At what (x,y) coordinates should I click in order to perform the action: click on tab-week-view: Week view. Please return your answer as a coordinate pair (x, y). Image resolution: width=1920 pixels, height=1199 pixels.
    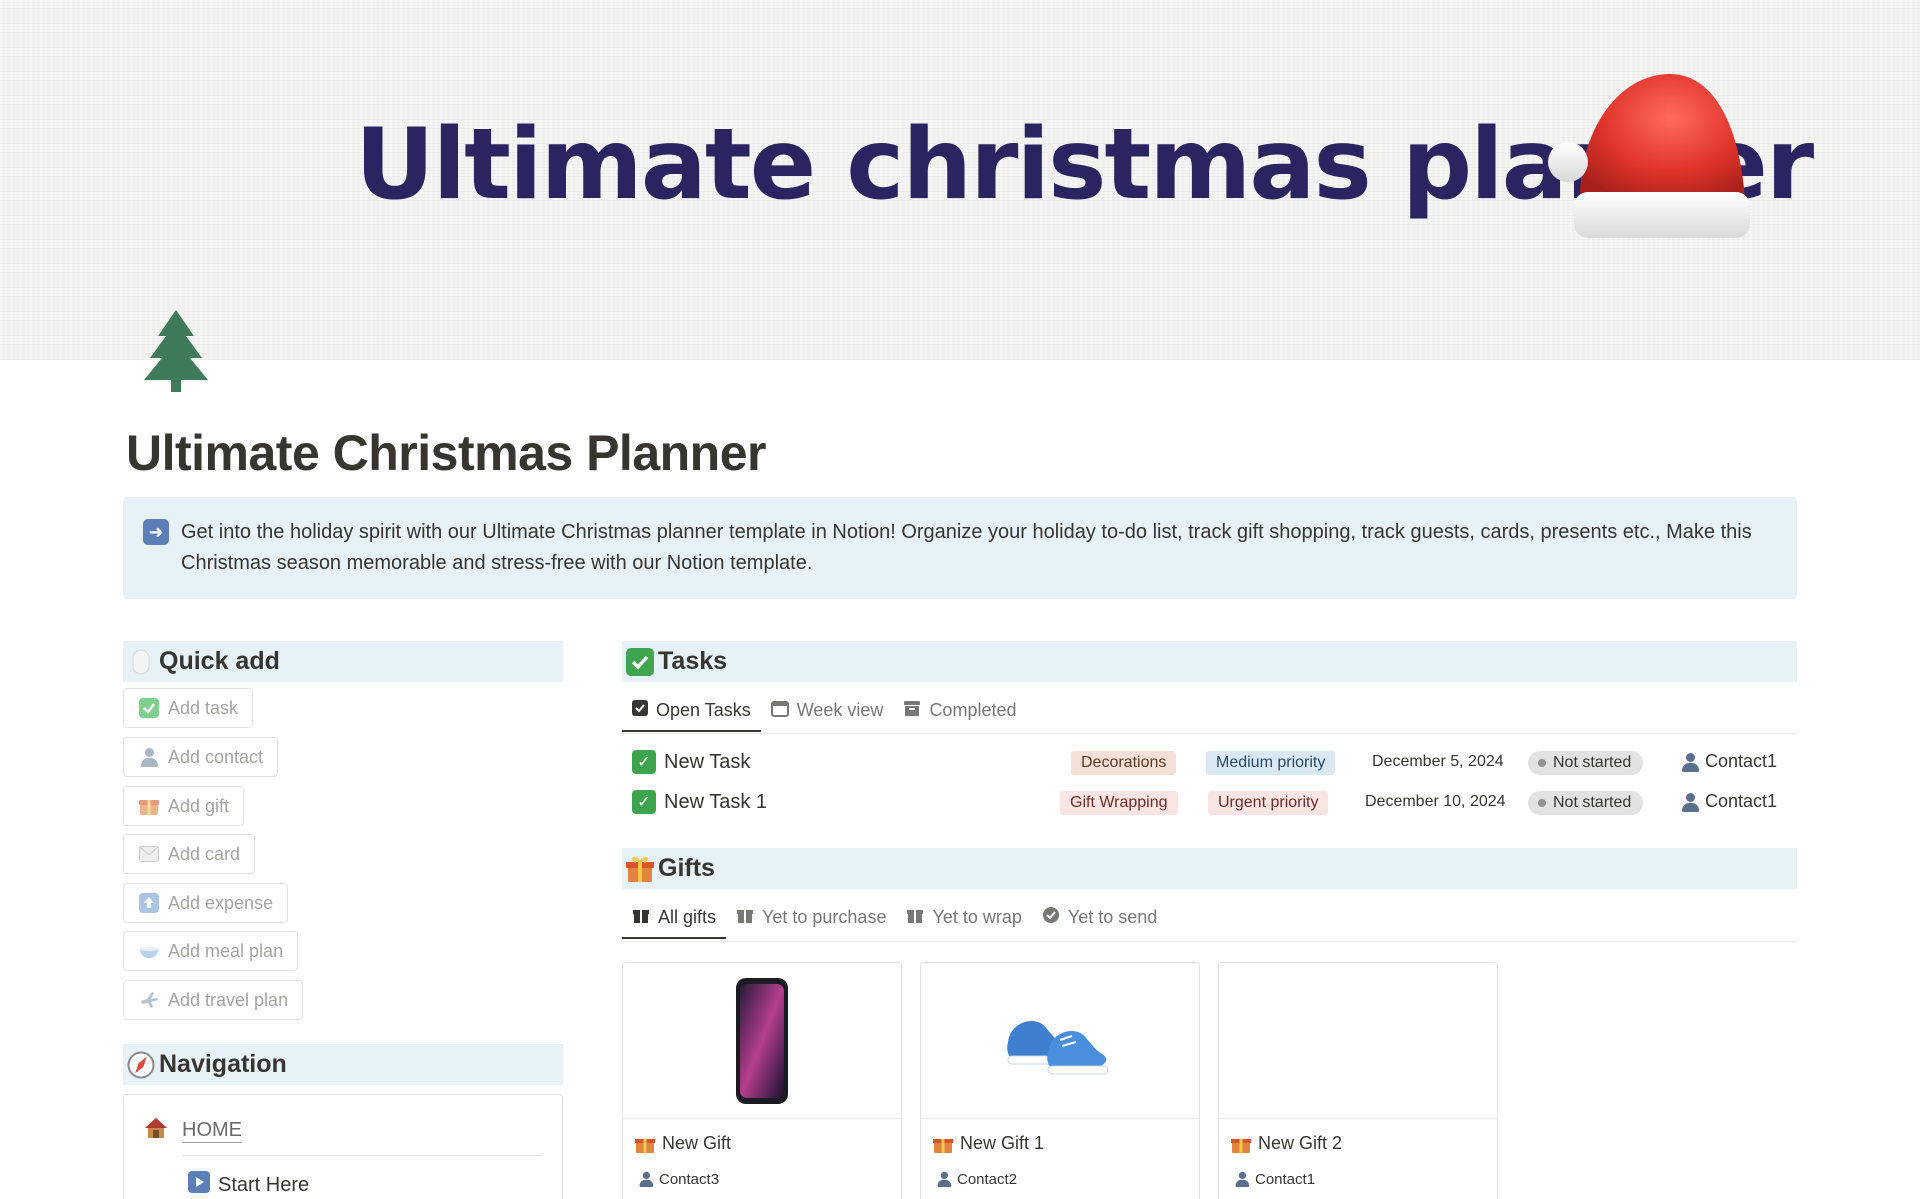
    Looking at the image, I should click on (827, 710).